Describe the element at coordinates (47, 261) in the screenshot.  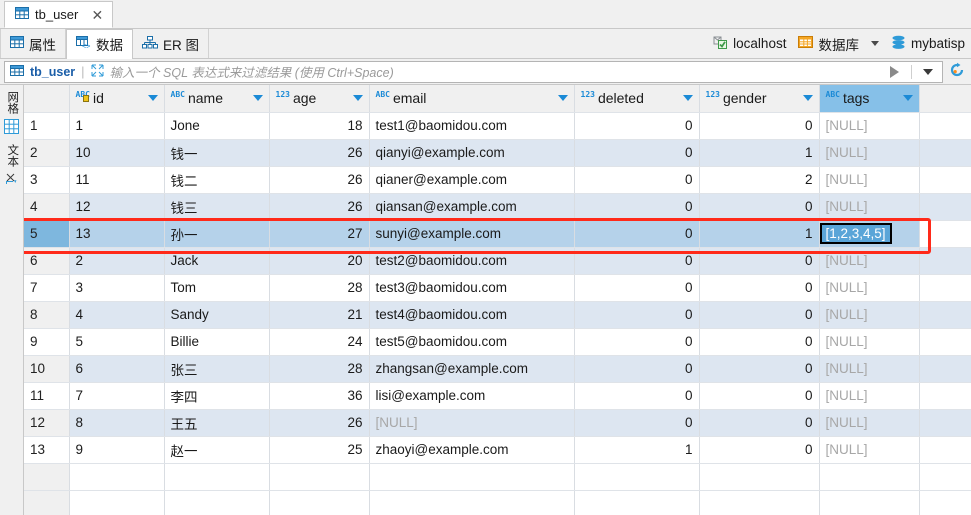
I see `row-number-cell: 6` at that location.